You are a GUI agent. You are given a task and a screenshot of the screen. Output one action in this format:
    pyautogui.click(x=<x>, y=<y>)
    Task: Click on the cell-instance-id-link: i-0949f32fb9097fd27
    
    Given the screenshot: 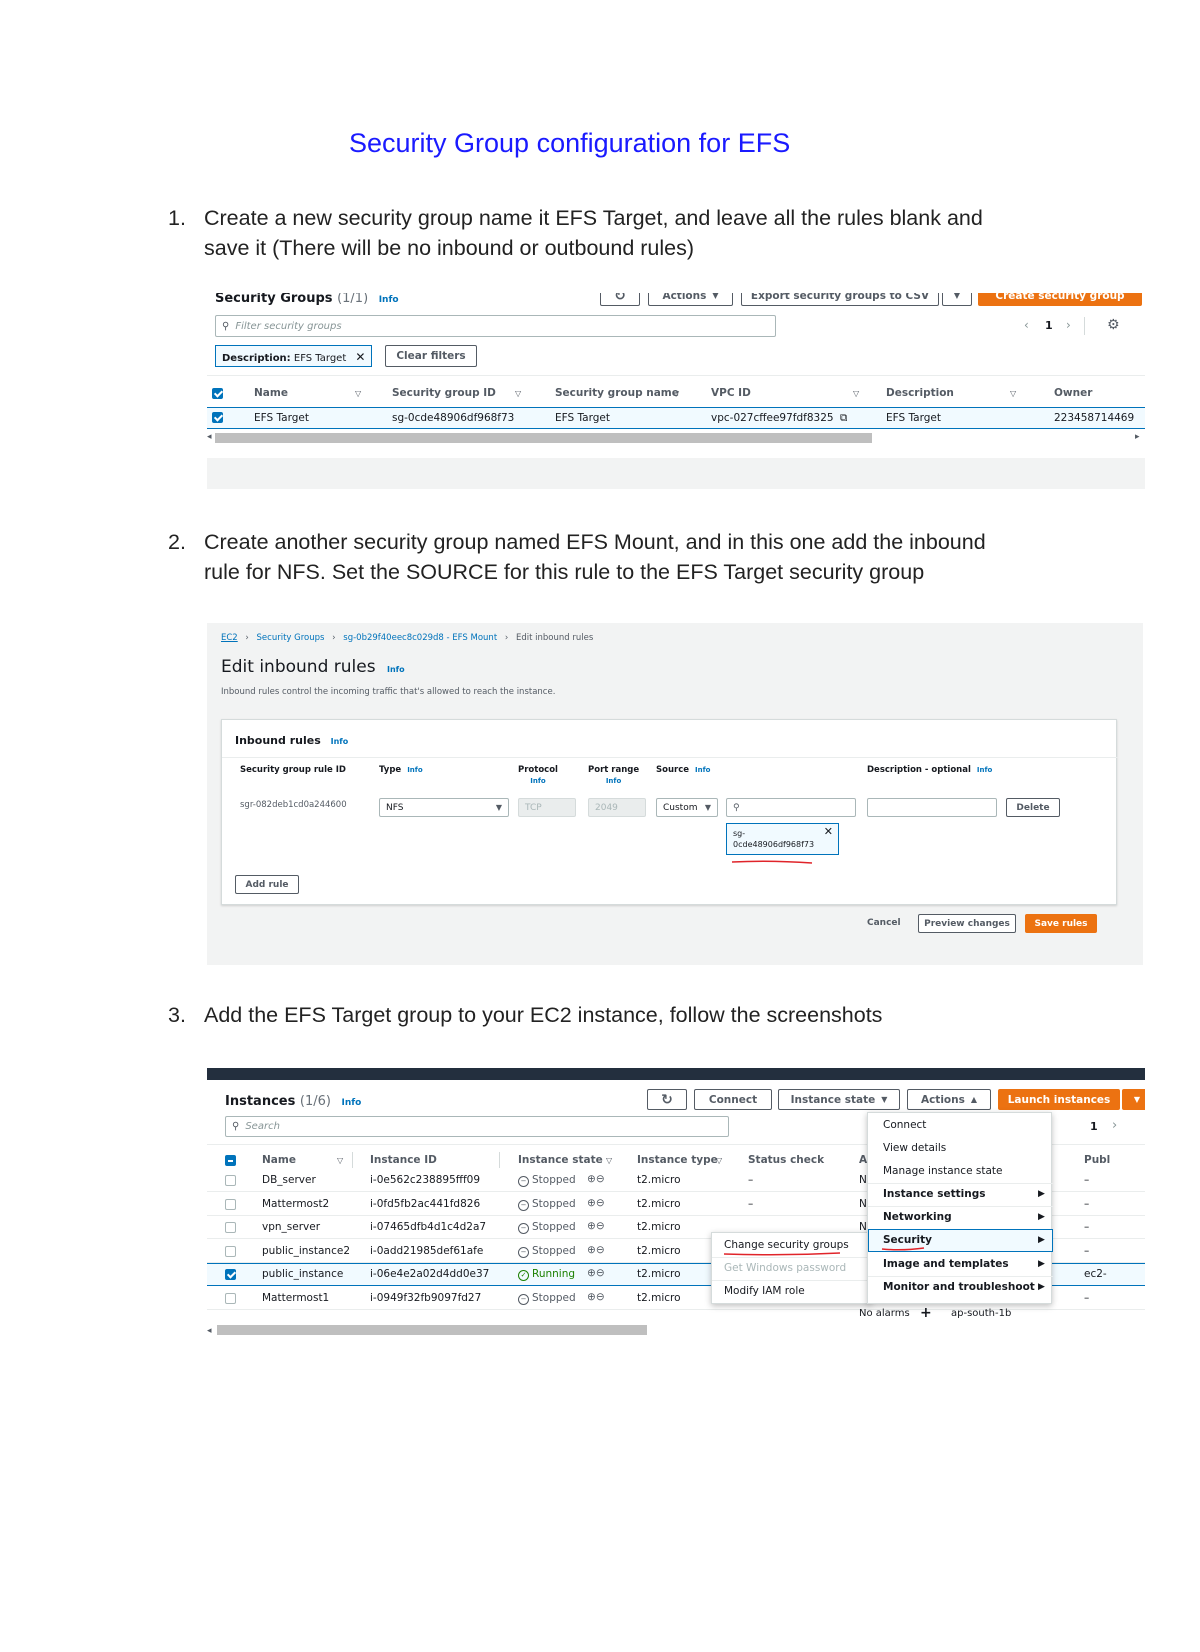 What is the action you would take?
    pyautogui.click(x=425, y=1298)
    